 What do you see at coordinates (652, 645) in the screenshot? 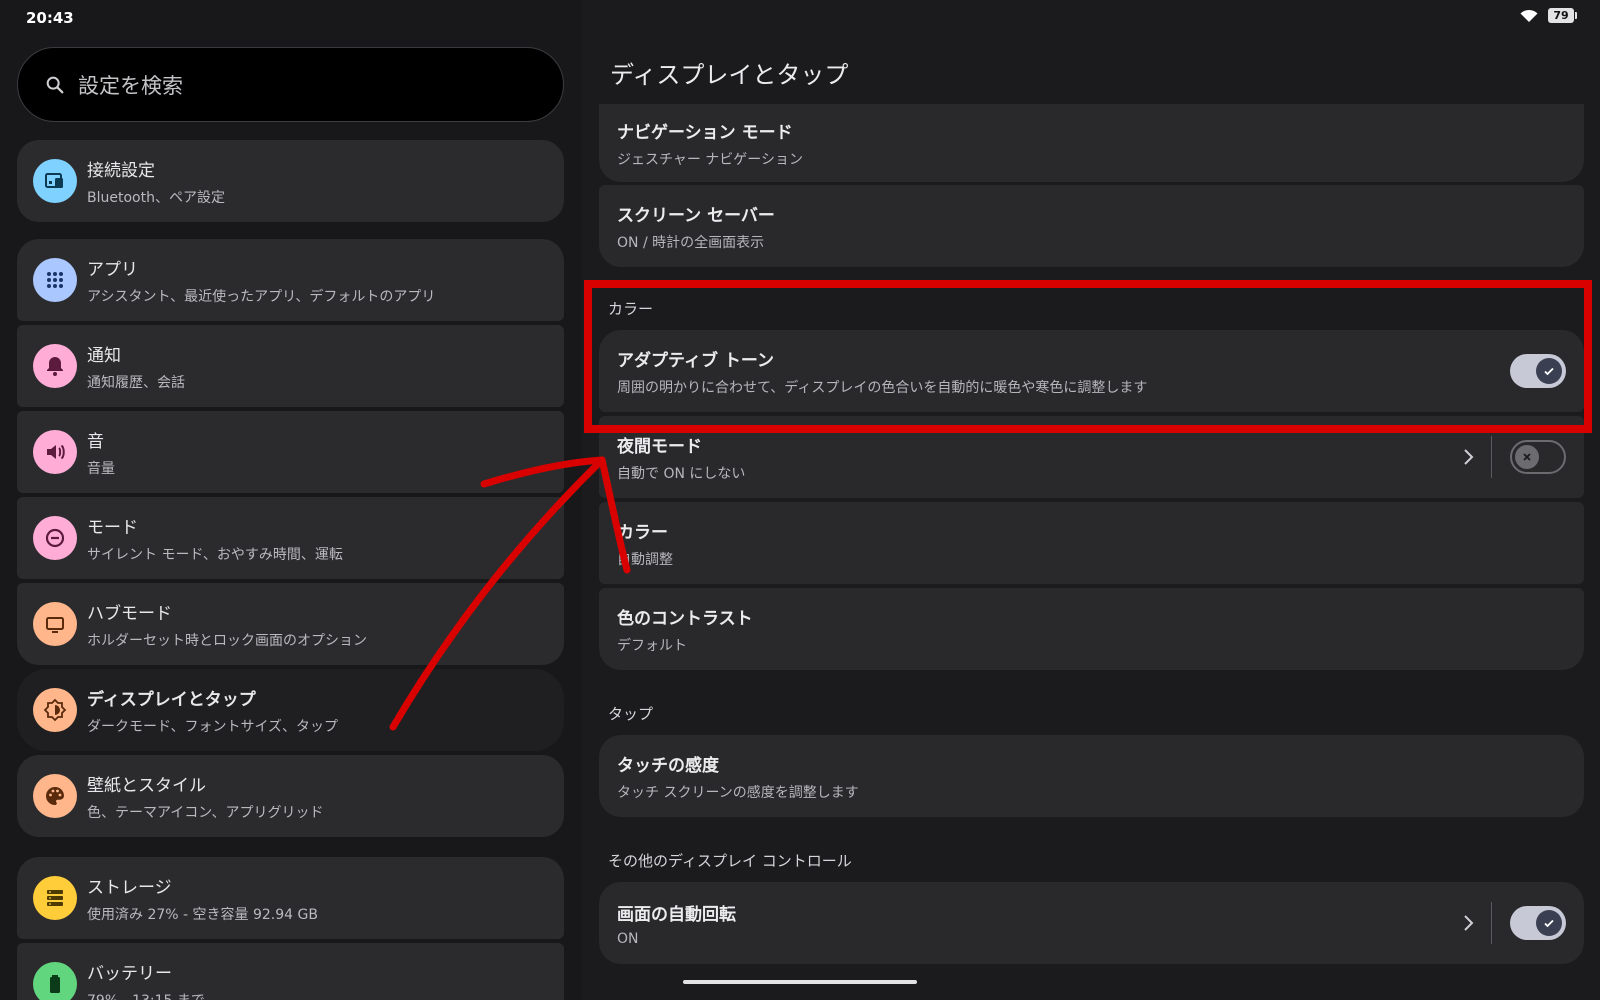
I see `color-contrast-subtitle: デフォルト` at bounding box center [652, 645].